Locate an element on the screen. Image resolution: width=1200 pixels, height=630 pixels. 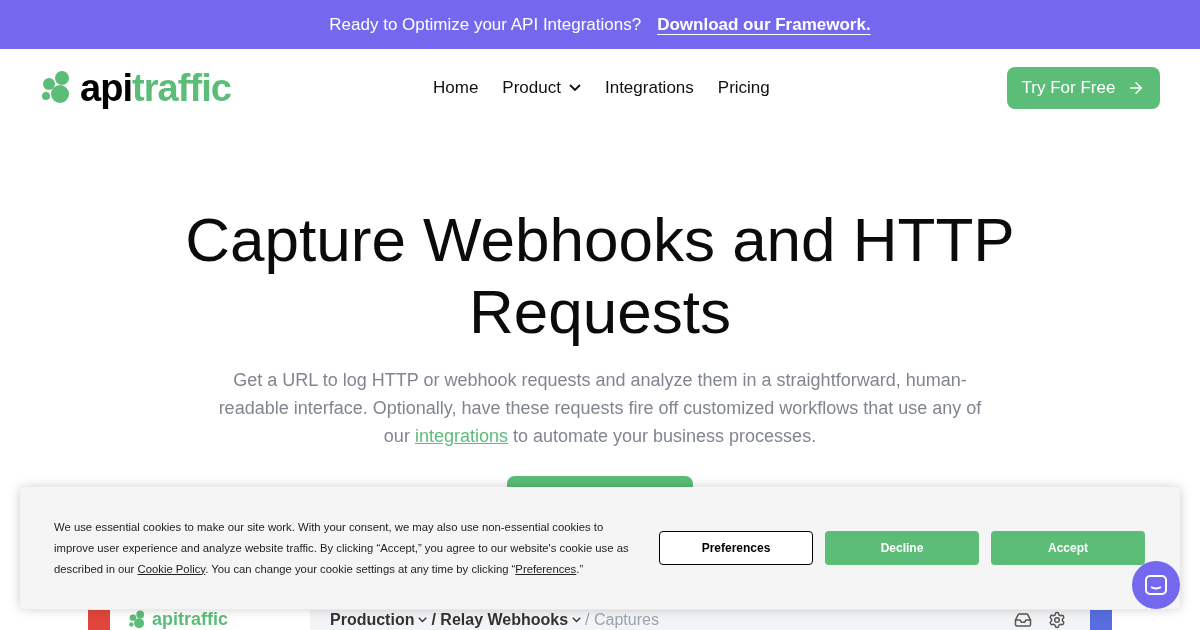
announcement-text: Ready to Optimize your API Integrations? is located at coordinates (485, 24).